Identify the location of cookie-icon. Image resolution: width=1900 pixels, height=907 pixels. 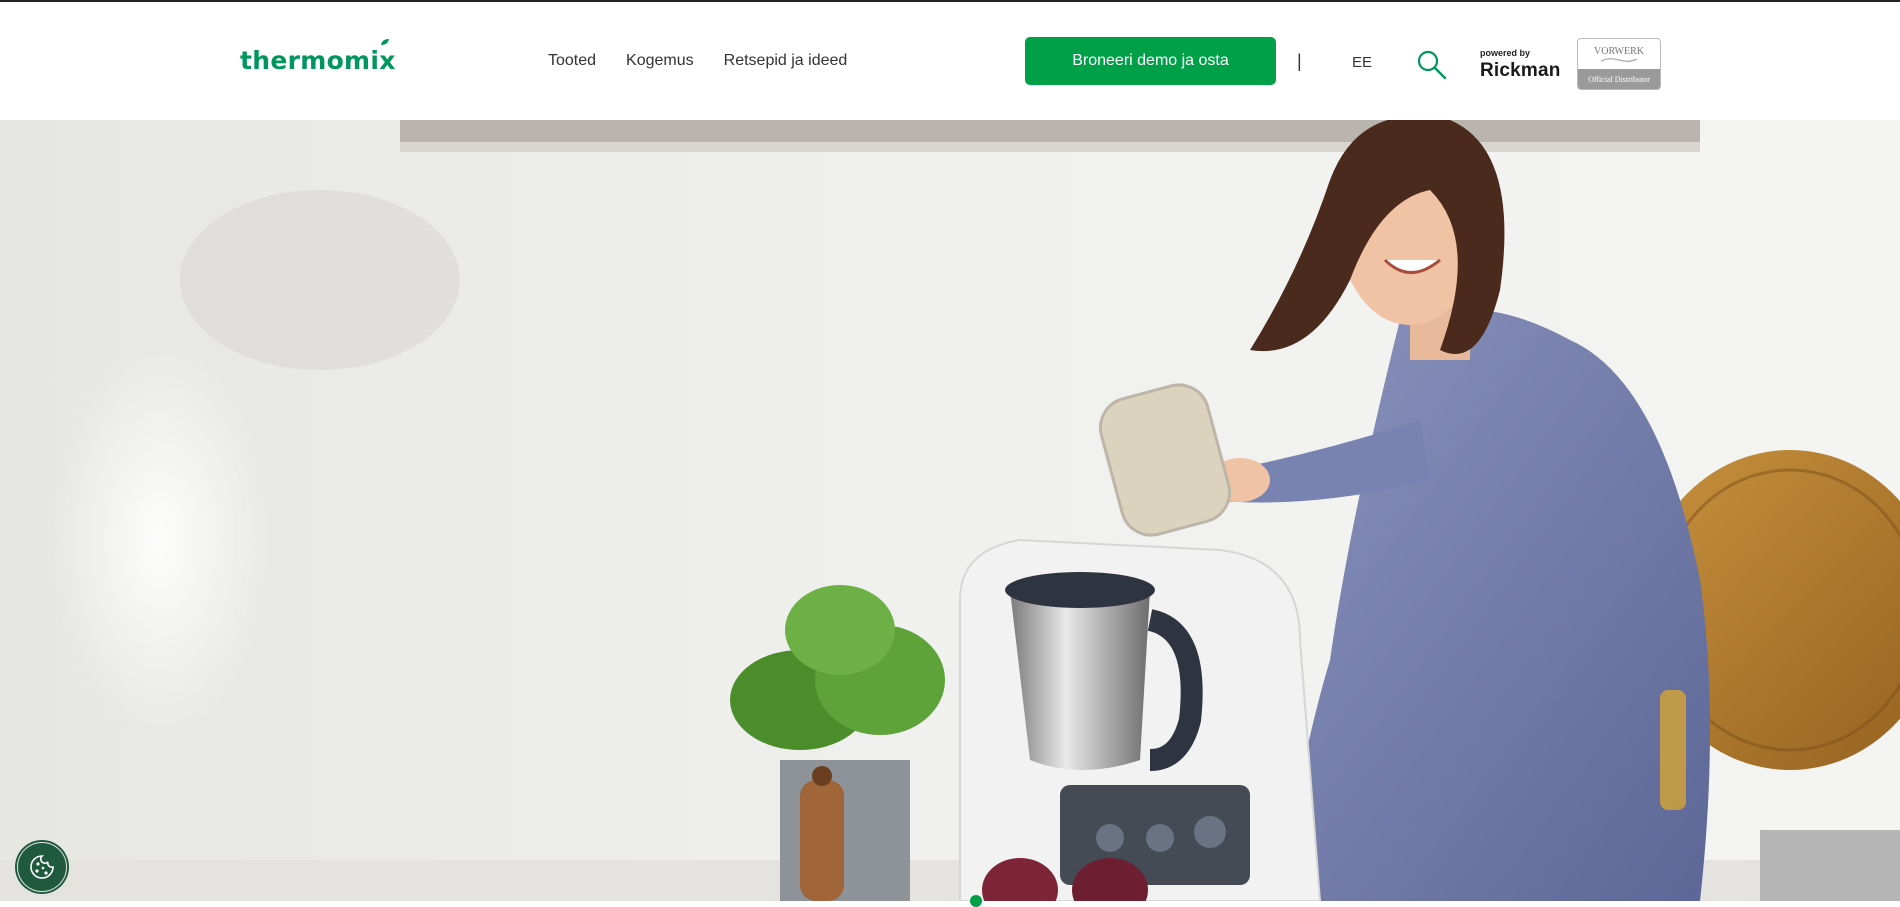
(42, 867).